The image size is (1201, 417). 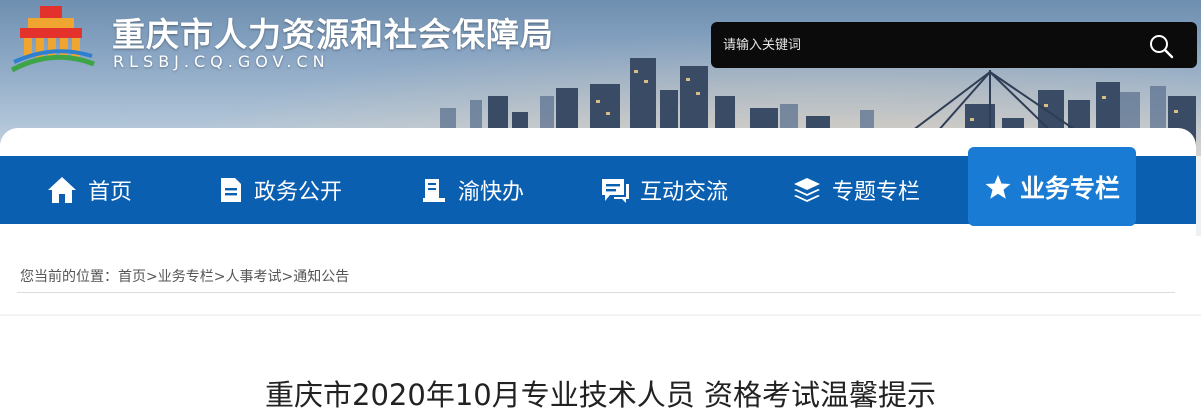 What do you see at coordinates (253, 277) in the screenshot?
I see `breadcrumb-personnel-exam: 人事考试` at bounding box center [253, 277].